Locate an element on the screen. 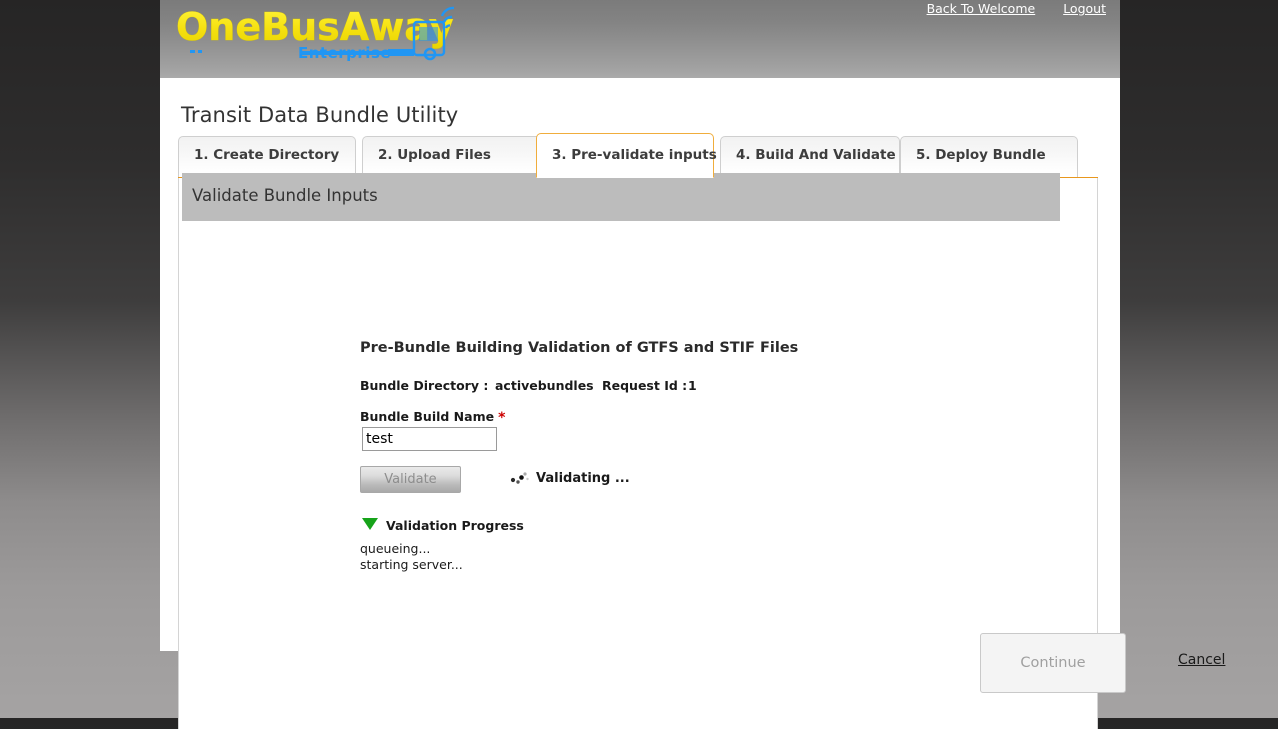 The height and width of the screenshot is (729, 1278). logout-link: Logout is located at coordinates (1084, 8).